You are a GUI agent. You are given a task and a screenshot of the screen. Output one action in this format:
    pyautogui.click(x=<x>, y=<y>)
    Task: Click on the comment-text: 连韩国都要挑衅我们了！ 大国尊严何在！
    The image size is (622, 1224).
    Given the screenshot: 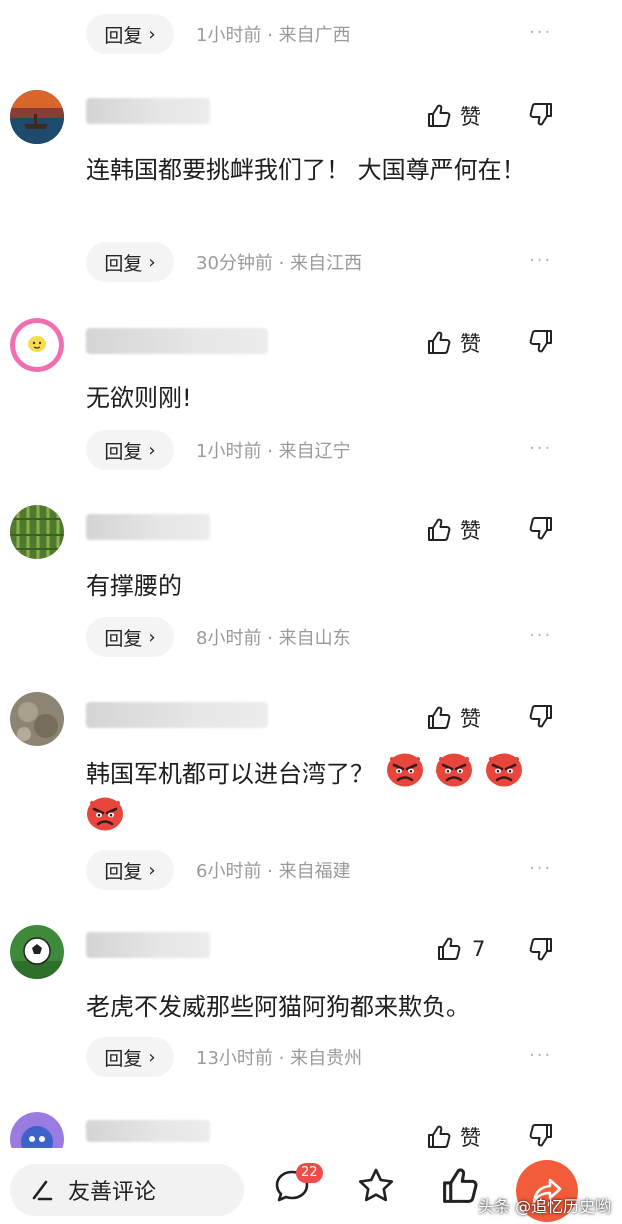 What is the action you would take?
    pyautogui.click(x=306, y=170)
    